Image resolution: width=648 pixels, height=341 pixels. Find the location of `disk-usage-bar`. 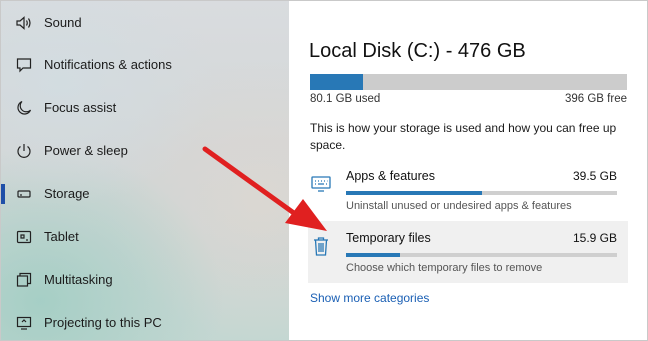

disk-usage-bar is located at coordinates (468, 82).